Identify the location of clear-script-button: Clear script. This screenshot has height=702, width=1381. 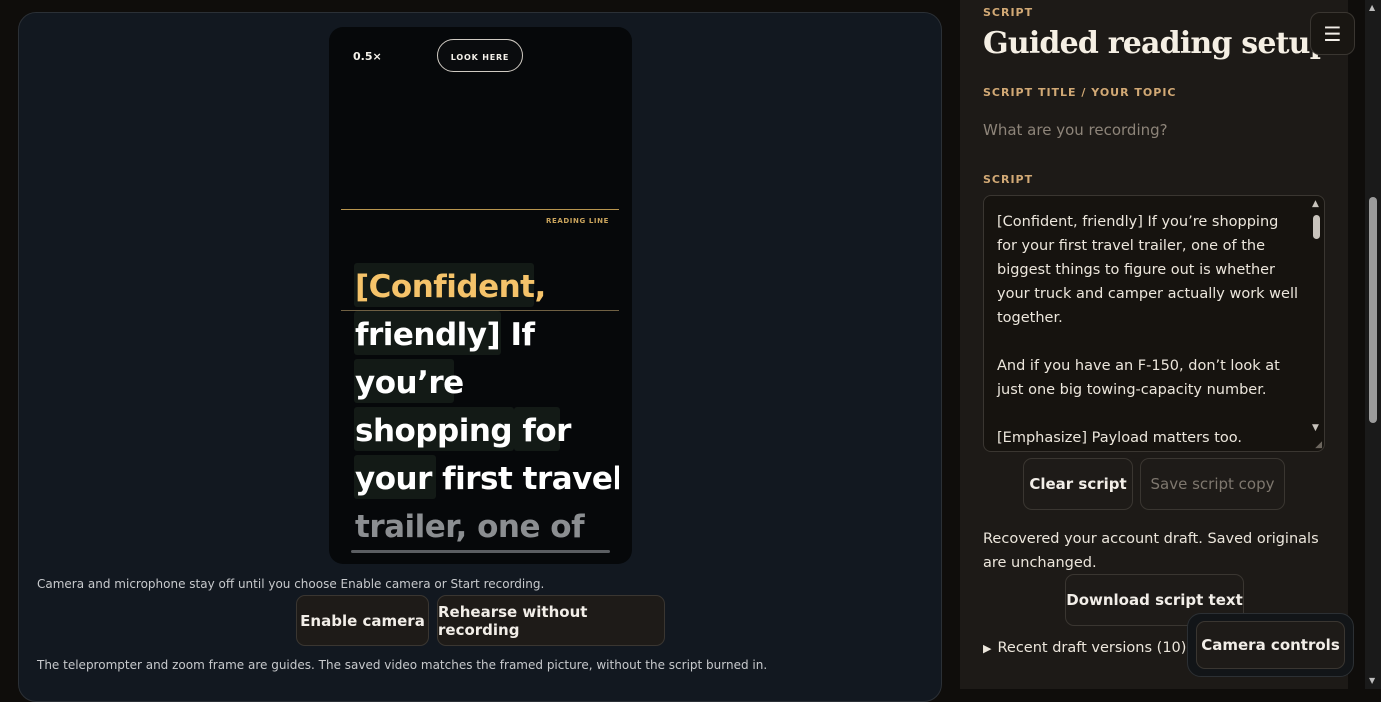
(1078, 484).